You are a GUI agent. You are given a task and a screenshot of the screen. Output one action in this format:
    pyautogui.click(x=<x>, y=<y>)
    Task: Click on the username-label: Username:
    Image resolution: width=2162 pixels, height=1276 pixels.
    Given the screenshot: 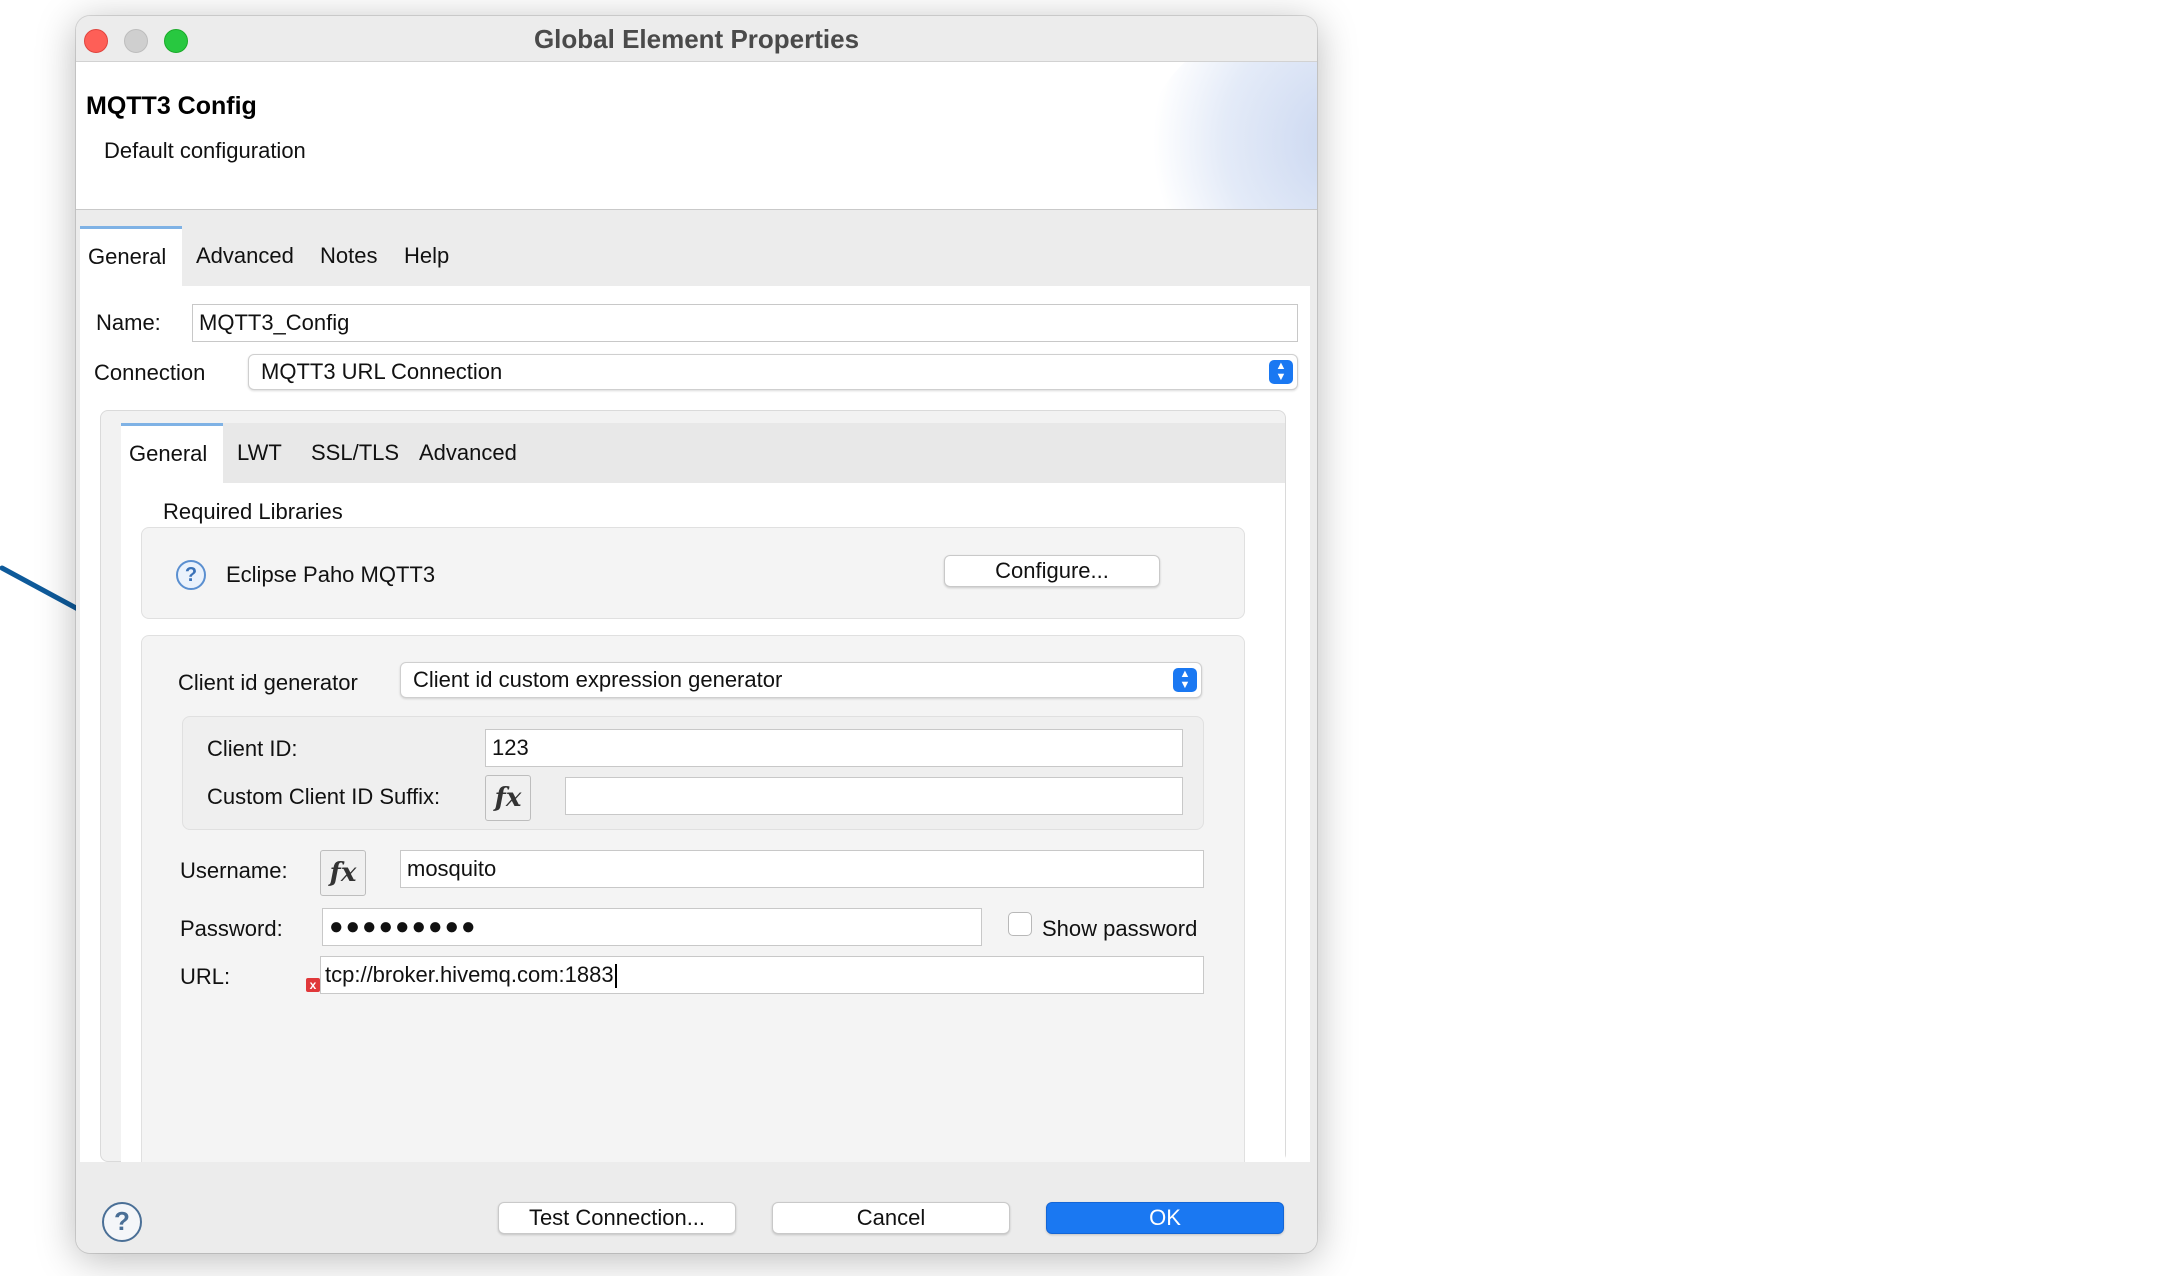 What is the action you would take?
    pyautogui.click(x=234, y=870)
    